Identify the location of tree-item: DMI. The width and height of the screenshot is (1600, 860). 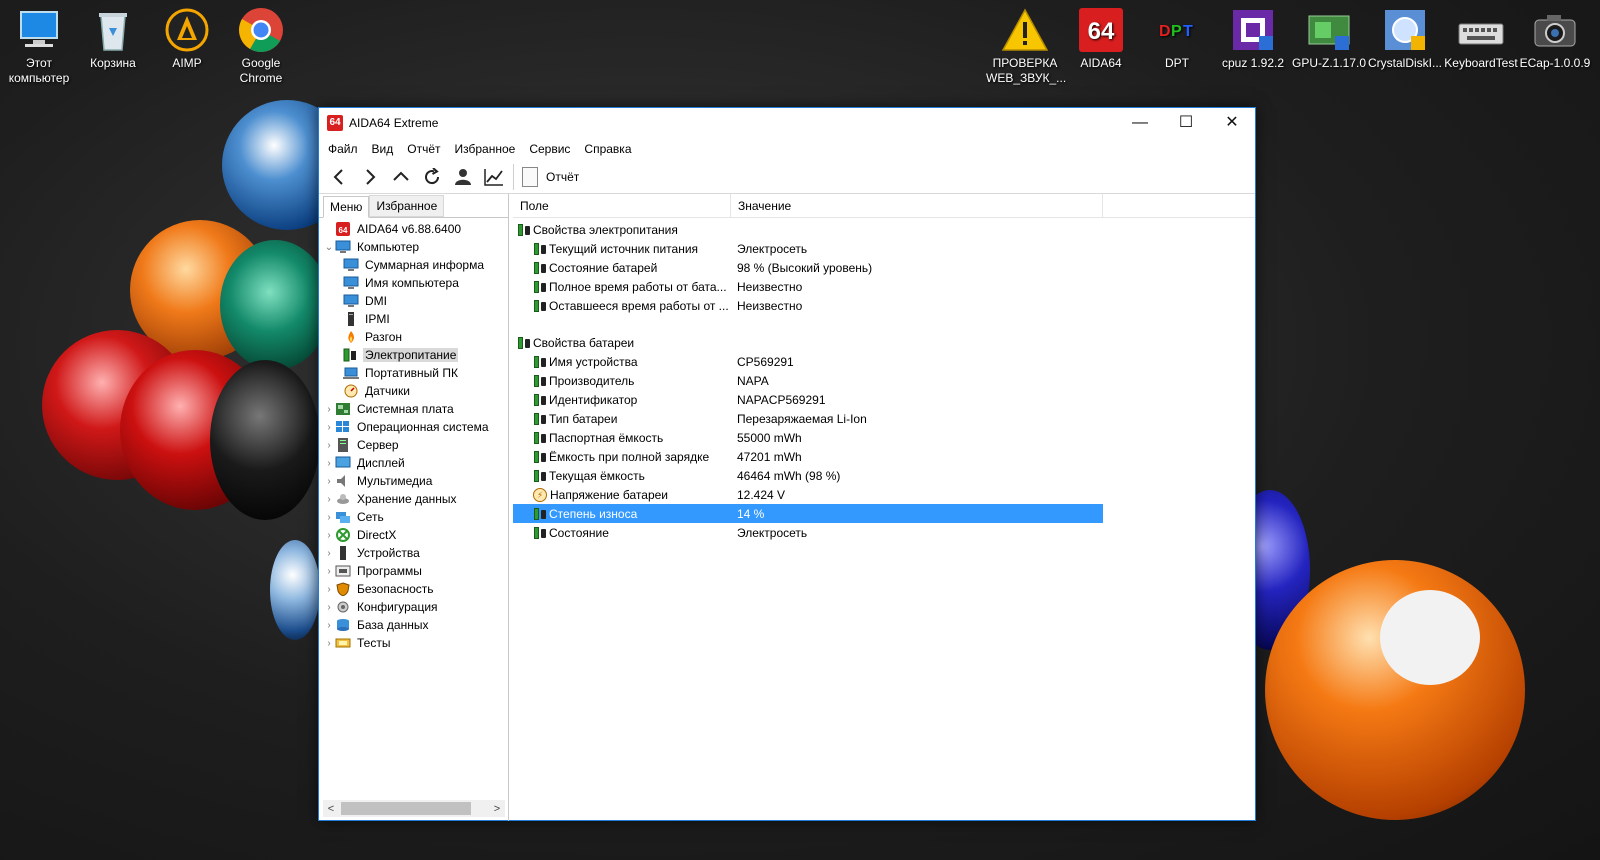
(413, 301).